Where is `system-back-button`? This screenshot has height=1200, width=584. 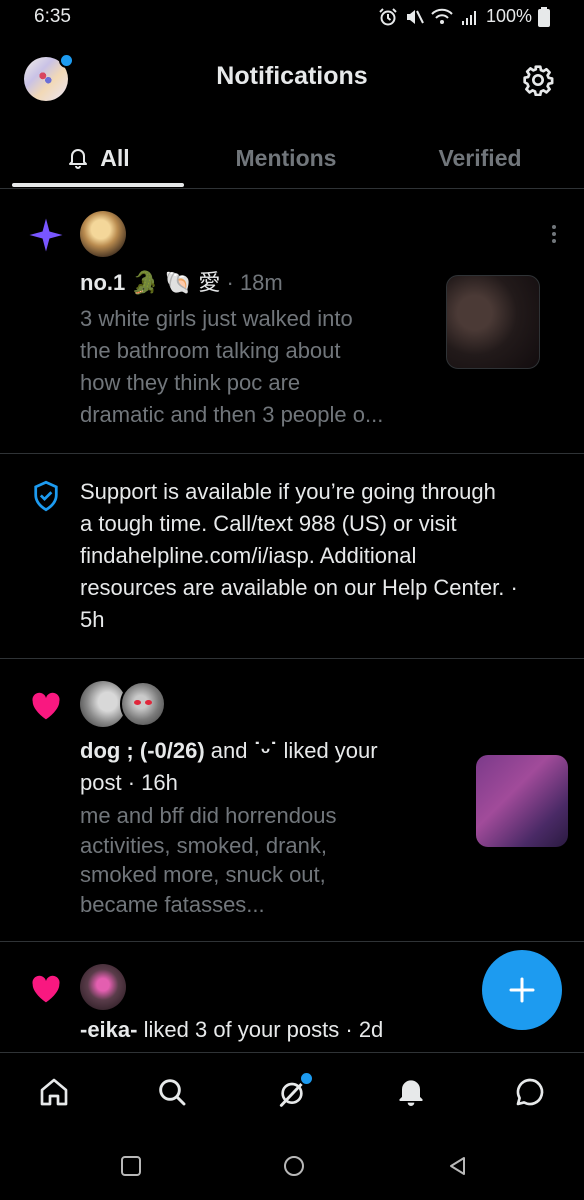
system-back-button is located at coordinates (458, 1166).